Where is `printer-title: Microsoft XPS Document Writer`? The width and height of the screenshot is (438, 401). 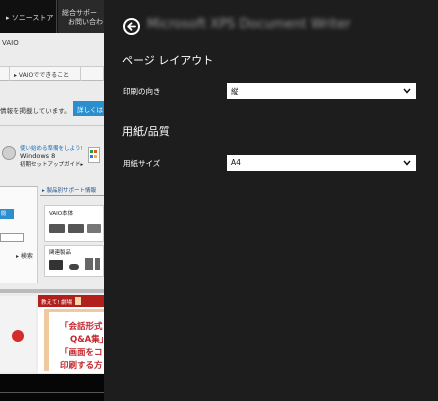
printer-title: Microsoft XPS Document Writer is located at coordinates (249, 24).